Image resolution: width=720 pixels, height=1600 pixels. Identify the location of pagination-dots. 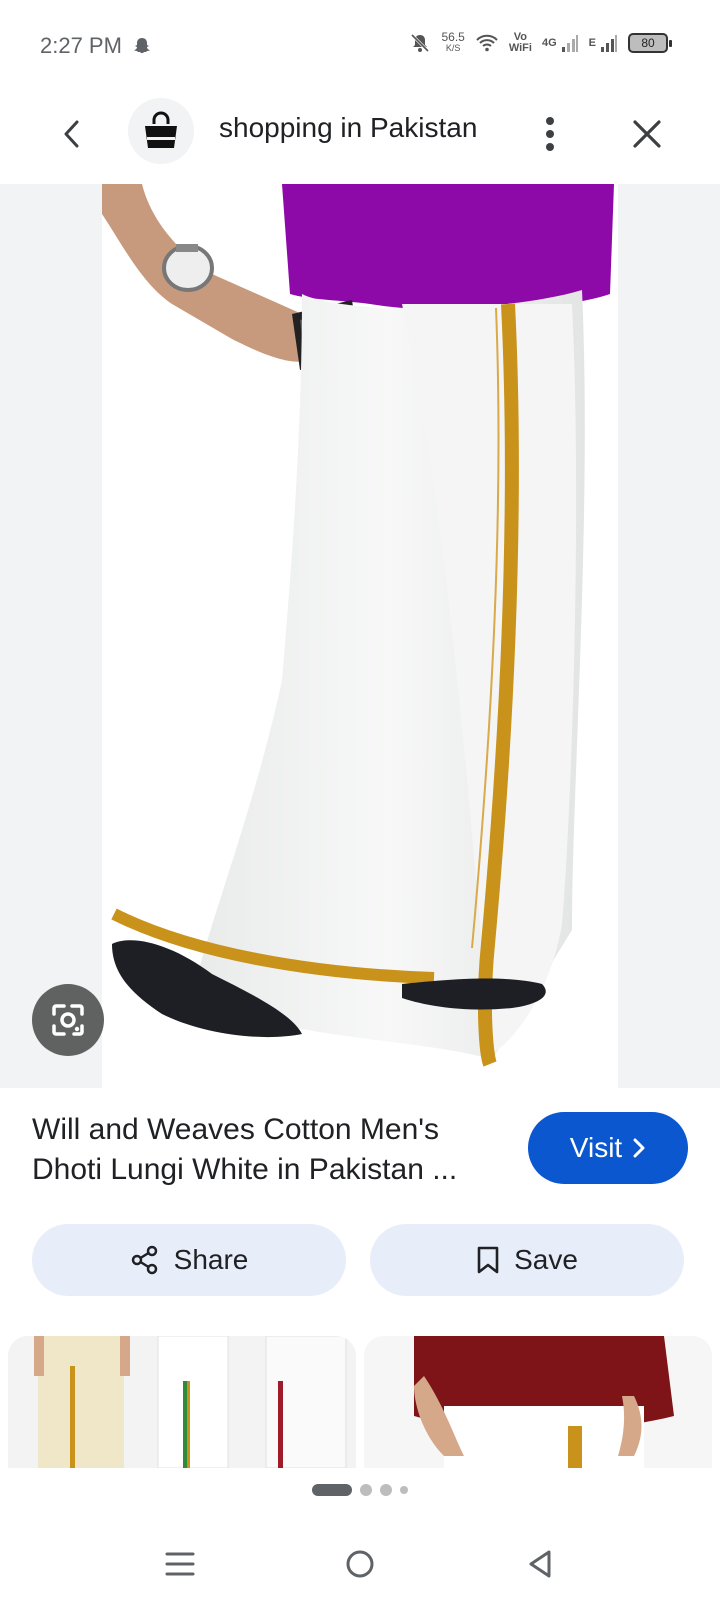
(360, 1490).